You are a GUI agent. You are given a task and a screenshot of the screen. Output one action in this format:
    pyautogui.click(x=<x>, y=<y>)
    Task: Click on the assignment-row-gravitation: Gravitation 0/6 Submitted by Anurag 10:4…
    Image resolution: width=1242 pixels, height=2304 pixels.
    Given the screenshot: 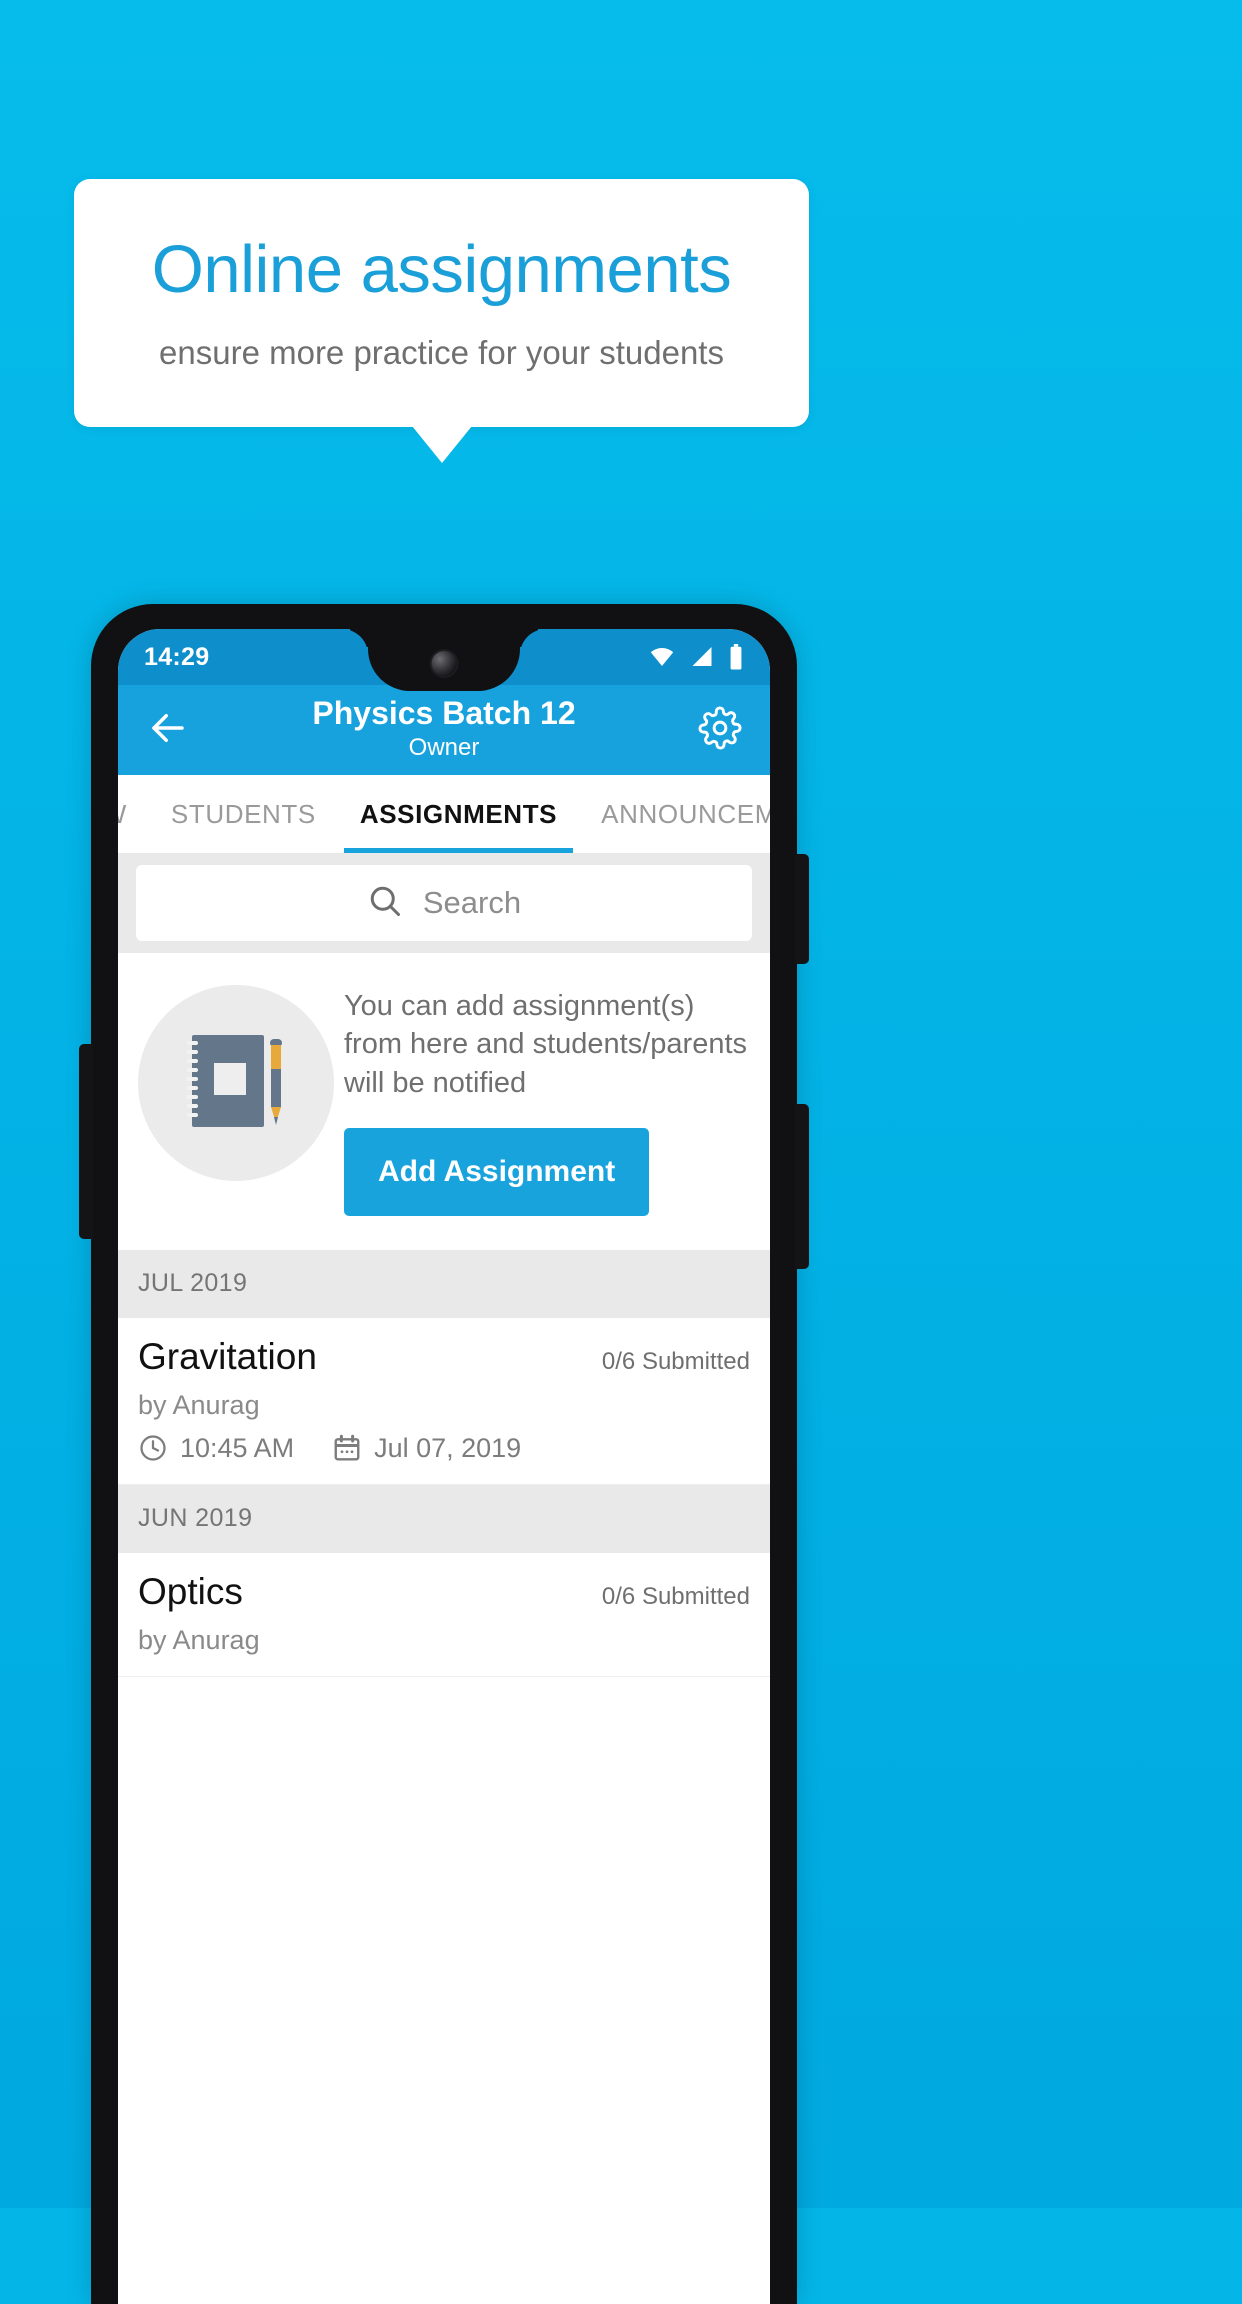 What is the action you would take?
    pyautogui.click(x=444, y=1401)
    